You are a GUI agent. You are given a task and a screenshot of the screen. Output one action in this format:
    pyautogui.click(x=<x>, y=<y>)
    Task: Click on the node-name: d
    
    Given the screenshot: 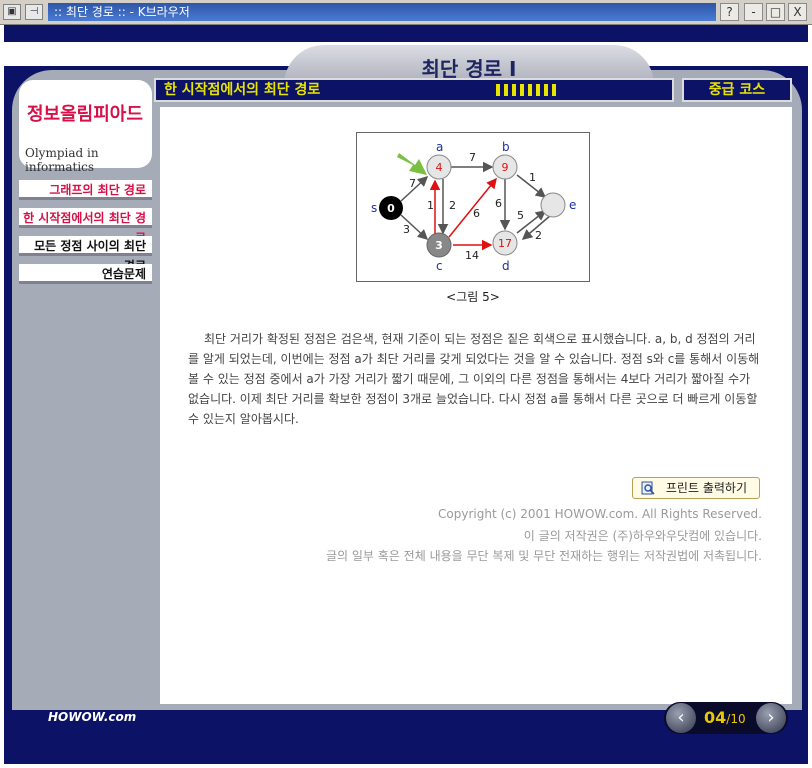 What is the action you would take?
    pyautogui.click(x=506, y=266)
    